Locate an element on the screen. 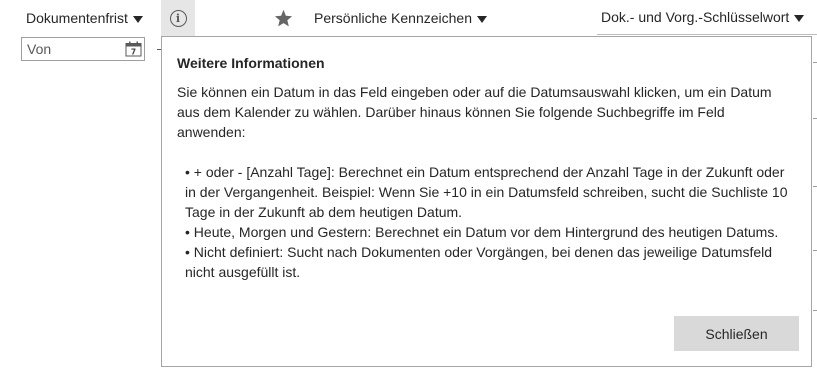 Image resolution: width=817 pixels, height=369 pixels. dokumentenfrist-label: Dokumentenfrist is located at coordinates (77, 18).